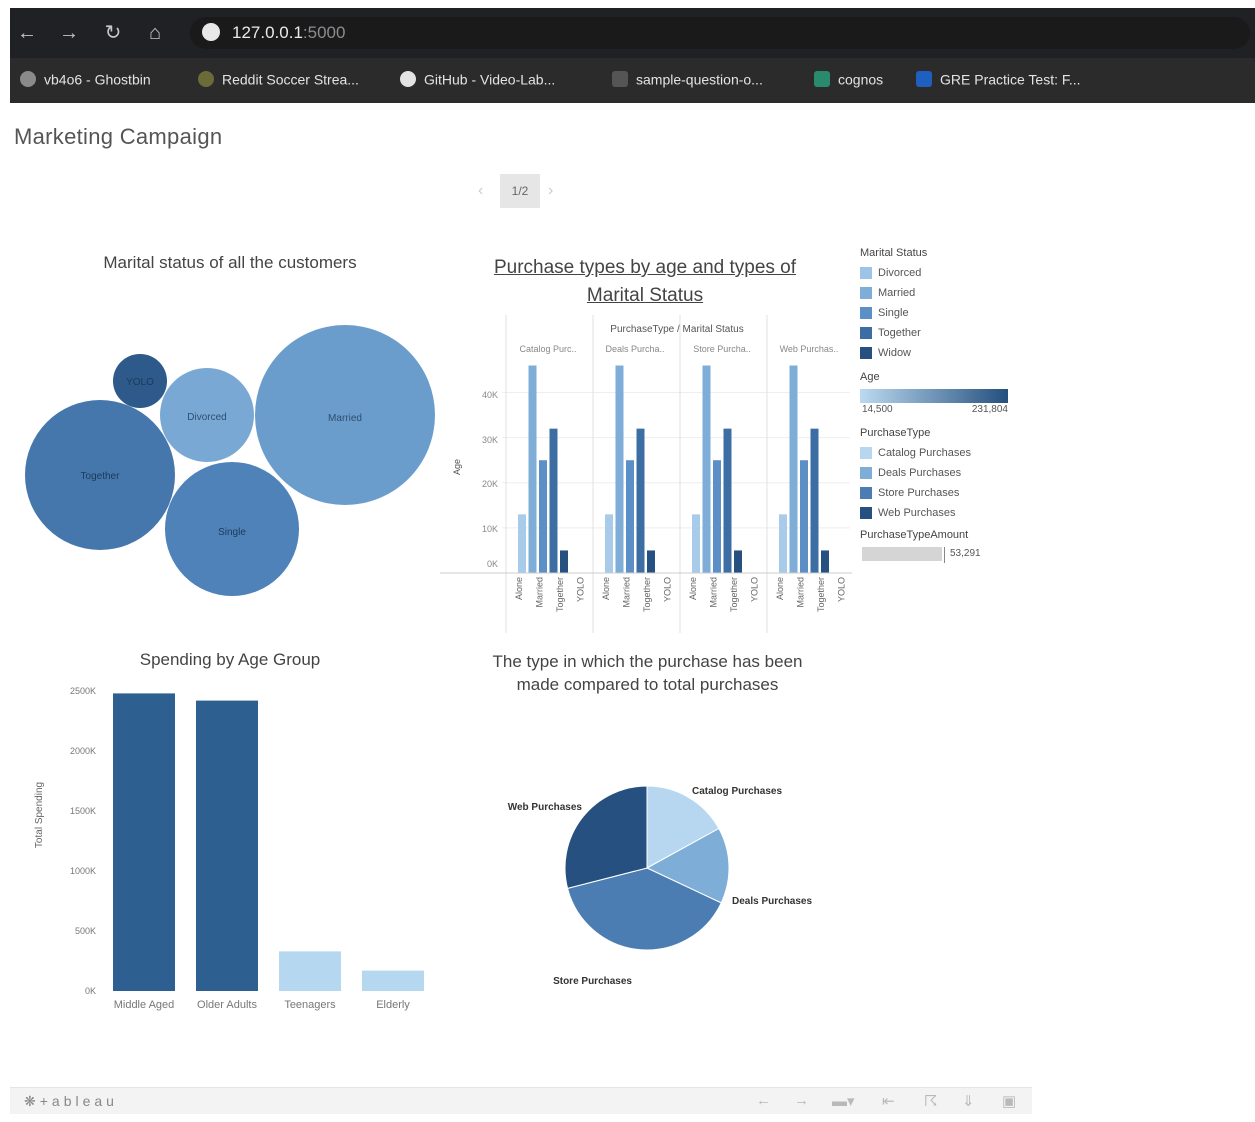 This screenshot has width=1255, height=1122. What do you see at coordinates (894, 253) in the screenshot?
I see `legend-marital-title: Marital Status` at bounding box center [894, 253].